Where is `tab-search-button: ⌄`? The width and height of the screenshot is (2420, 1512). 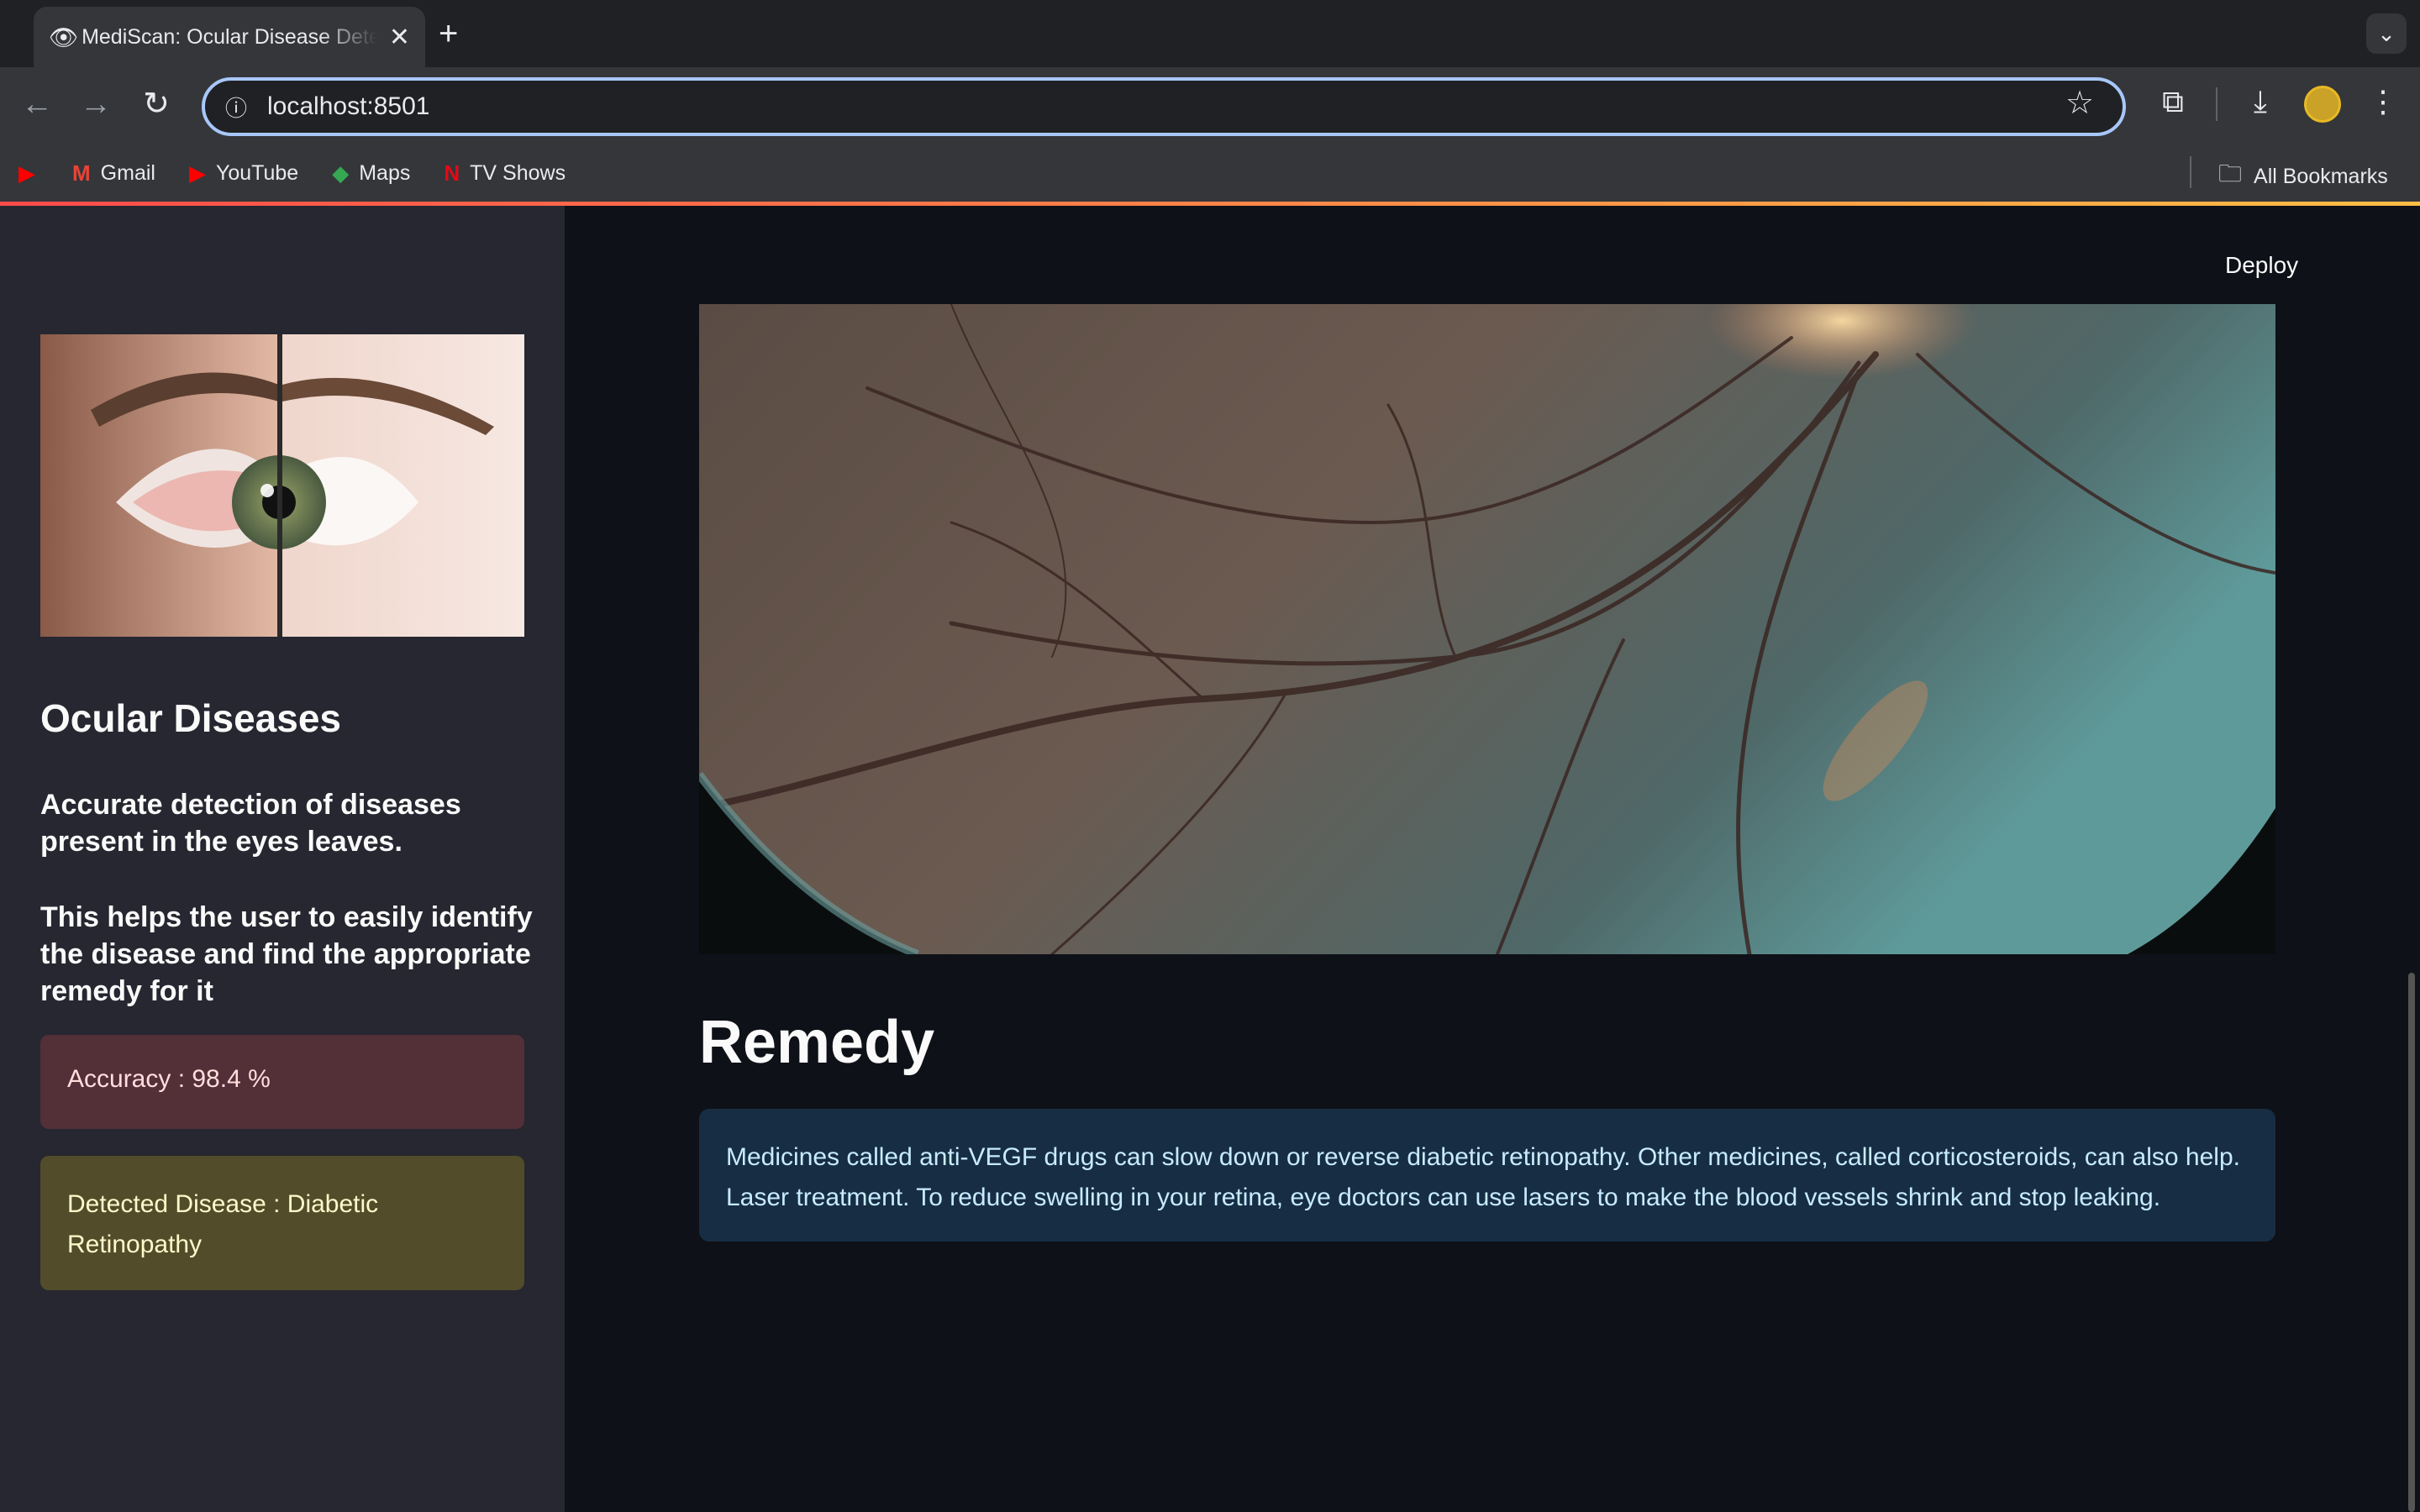
tab-search-button: ⌄ is located at coordinates (2387, 33).